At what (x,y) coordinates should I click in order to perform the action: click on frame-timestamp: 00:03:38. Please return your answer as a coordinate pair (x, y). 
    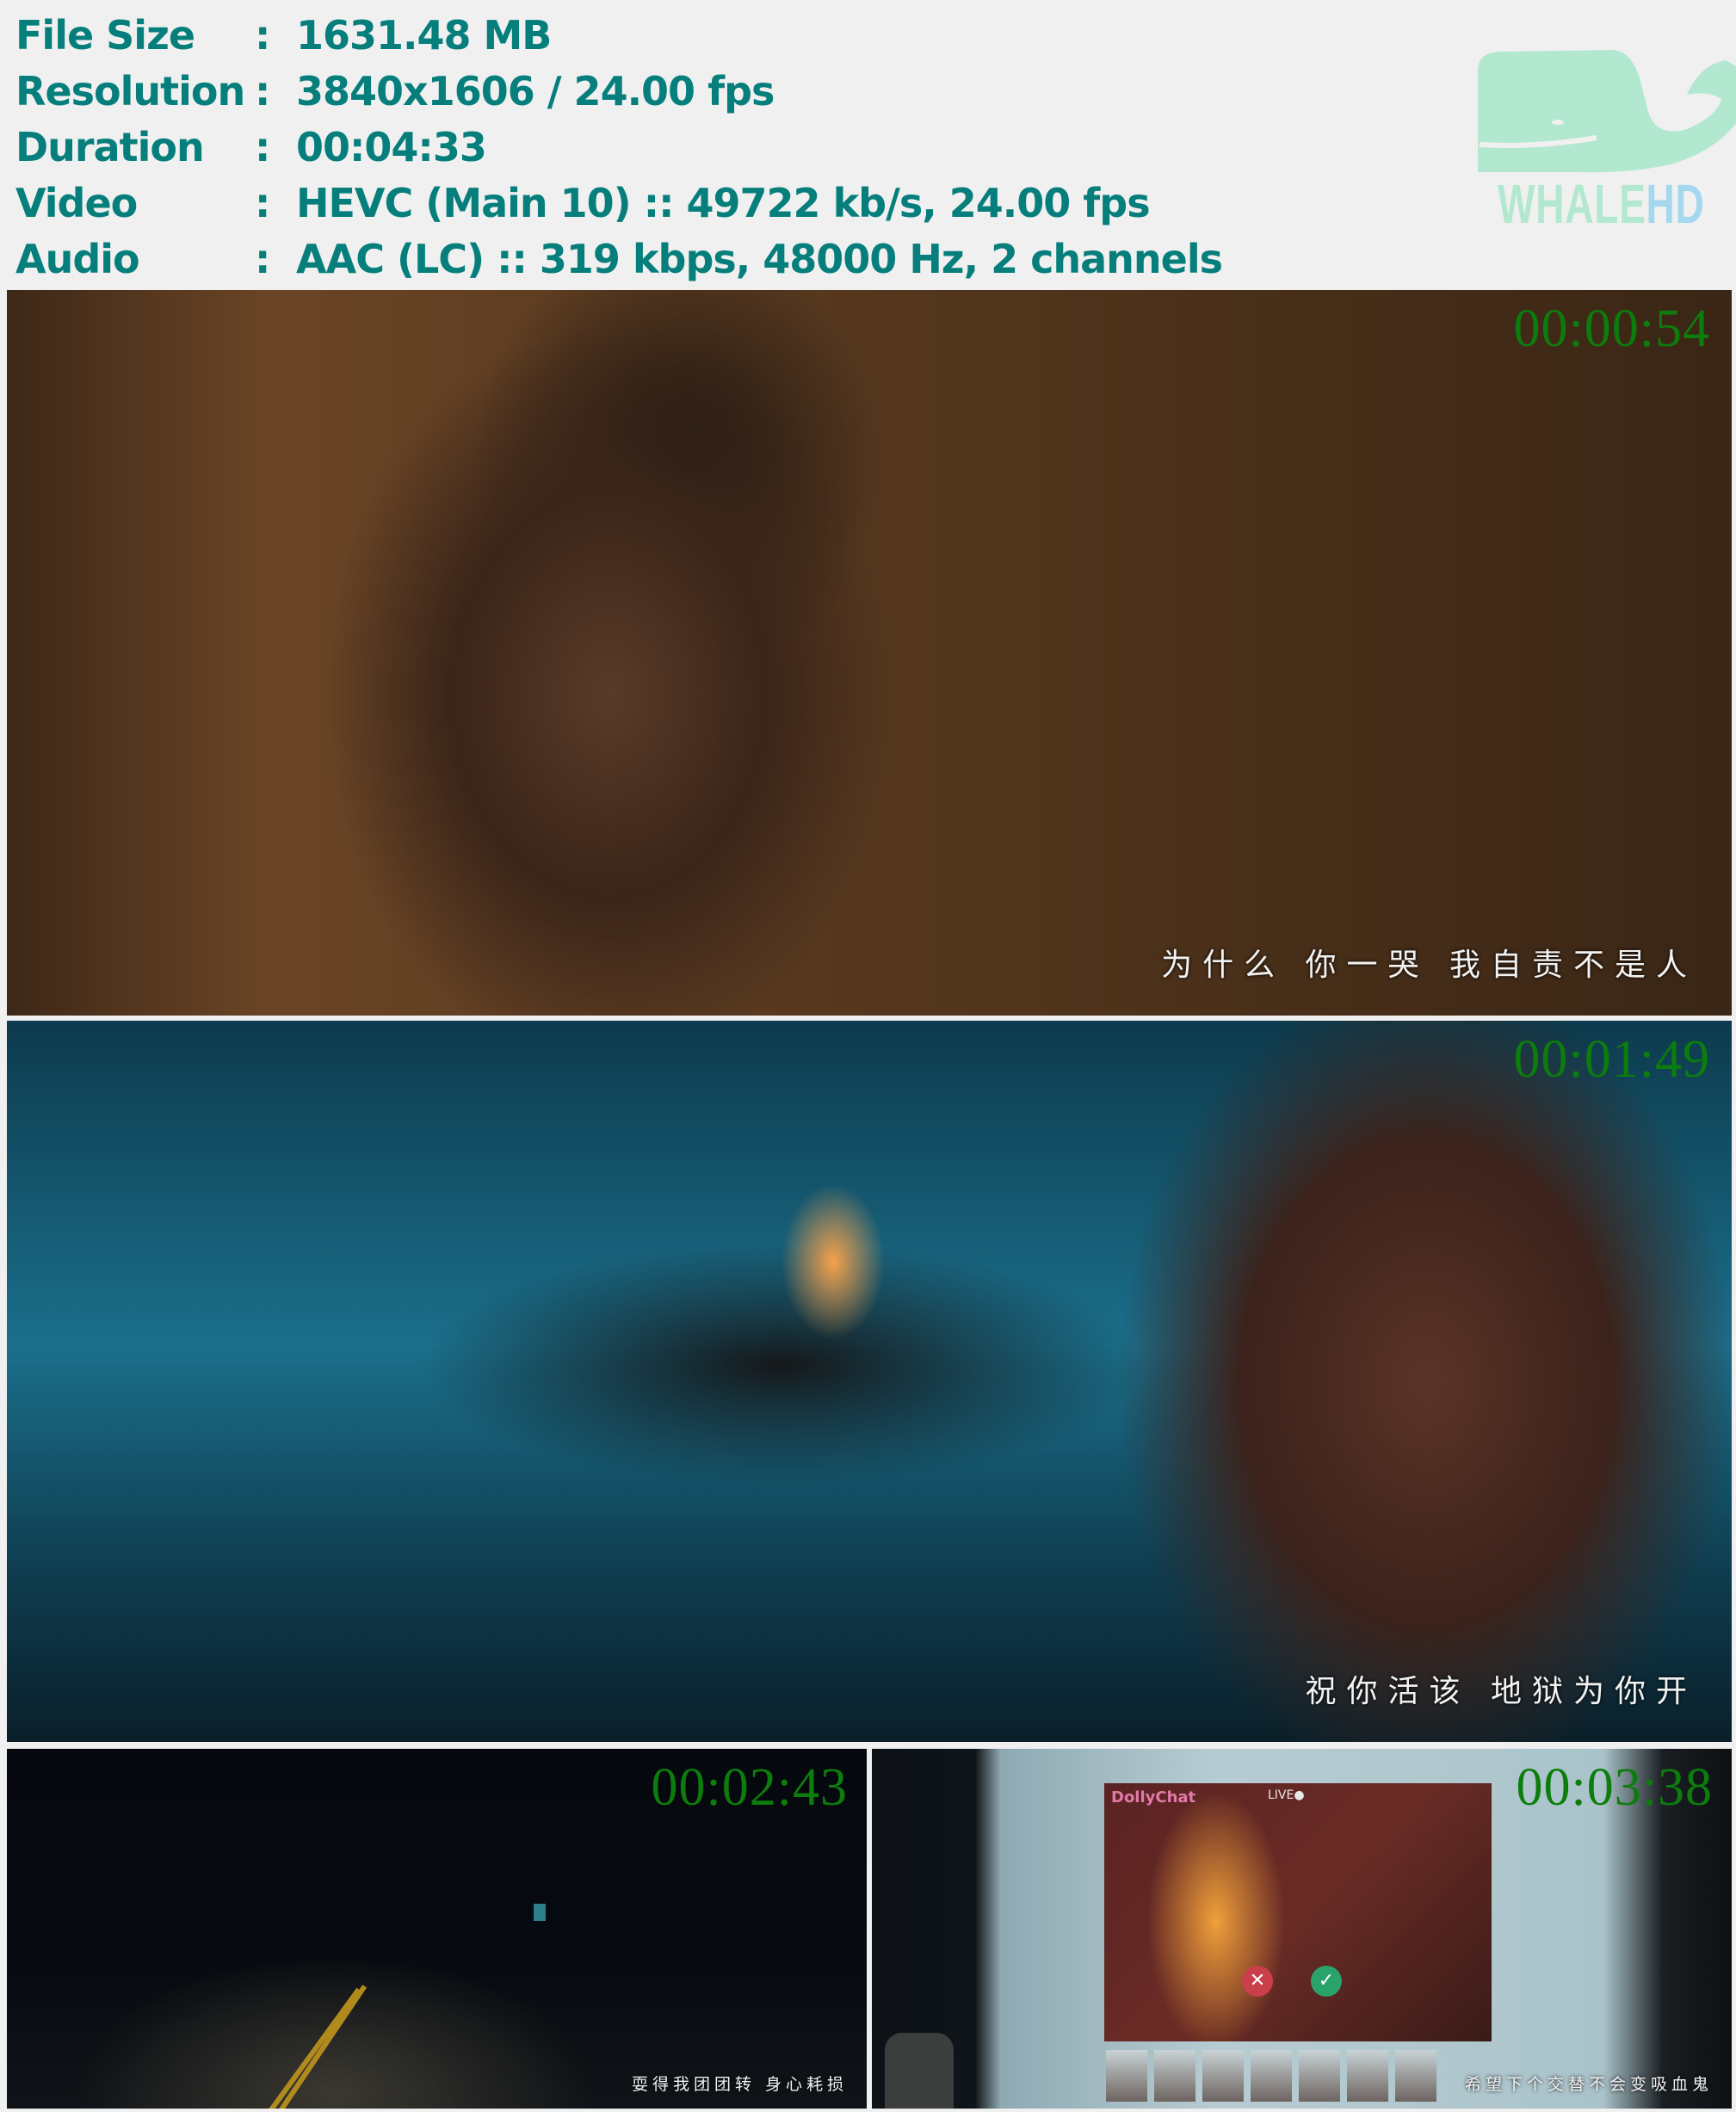
    Looking at the image, I should click on (1614, 1787).